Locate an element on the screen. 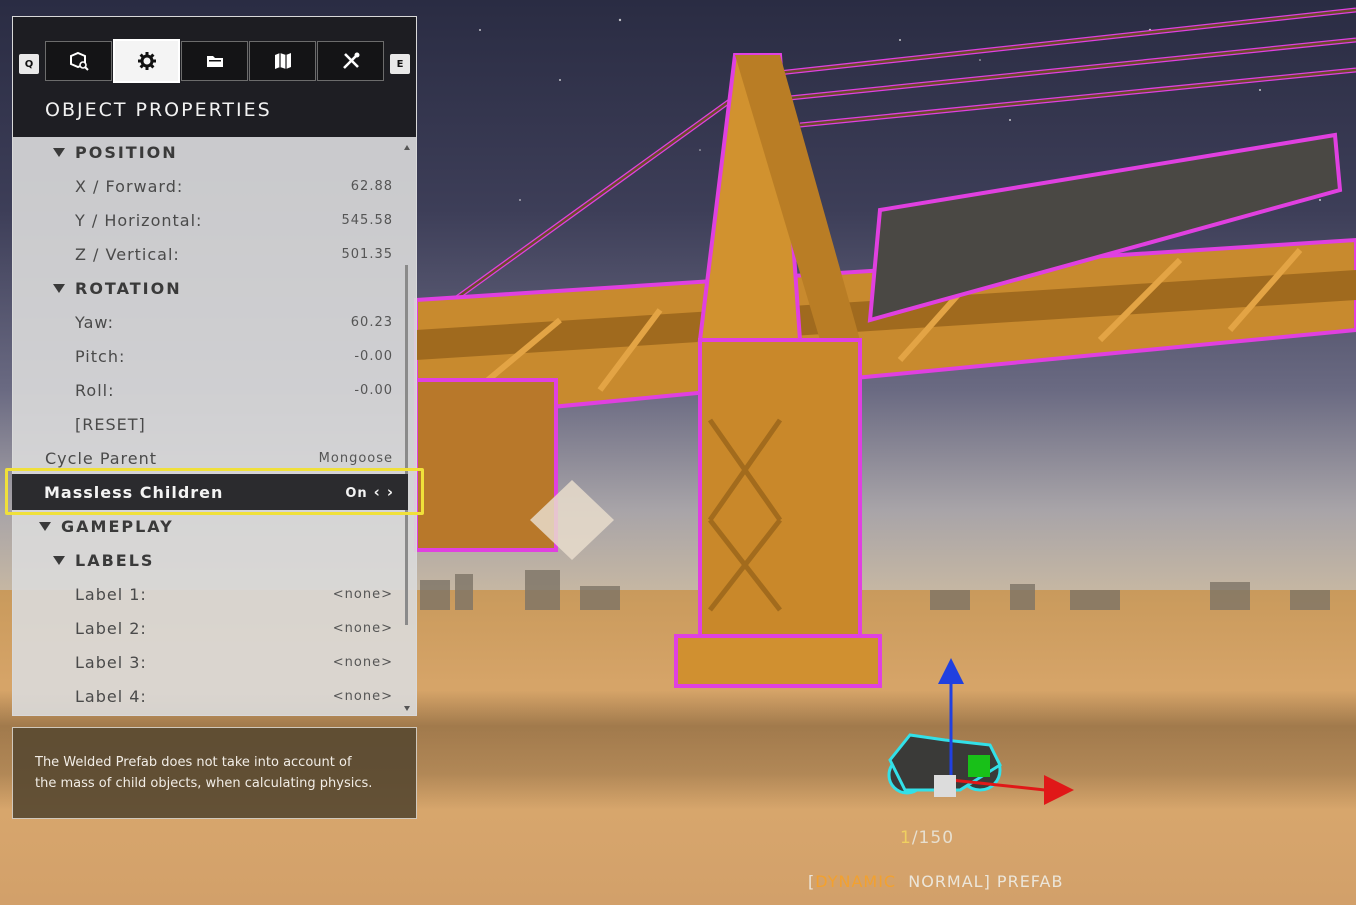 The image size is (1356, 905). tab-map is located at coordinates (282, 61).